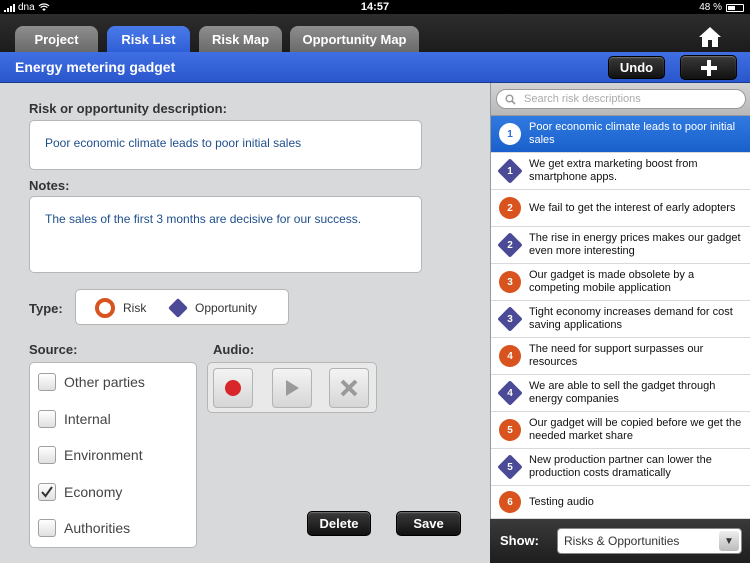 Image resolution: width=750 pixels, height=563 pixels. What do you see at coordinates (510, 282) in the screenshot?
I see `risk-marker-icon: 3` at bounding box center [510, 282].